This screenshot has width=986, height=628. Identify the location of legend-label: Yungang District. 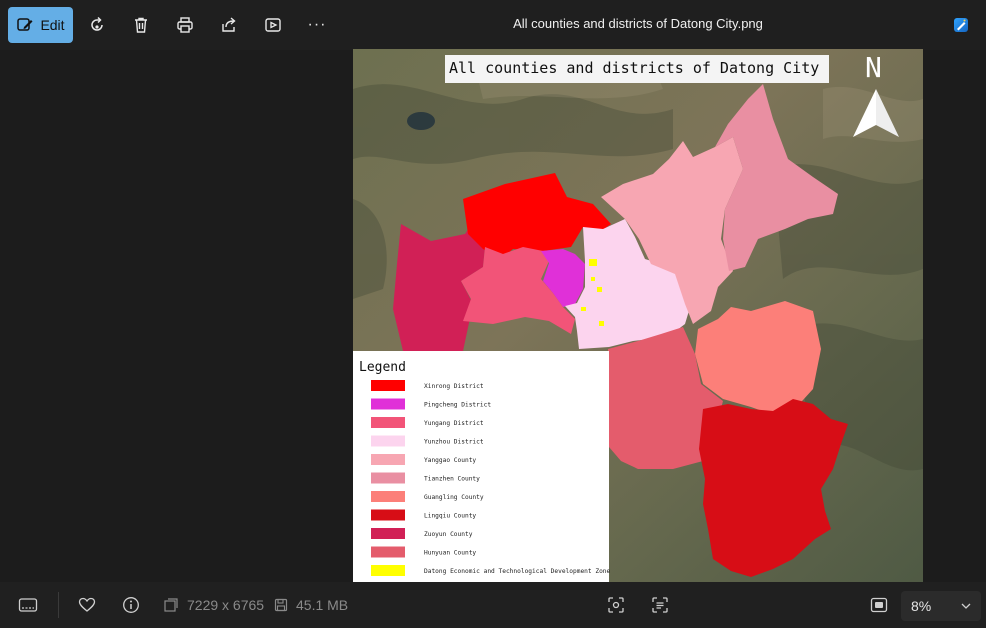
(454, 423).